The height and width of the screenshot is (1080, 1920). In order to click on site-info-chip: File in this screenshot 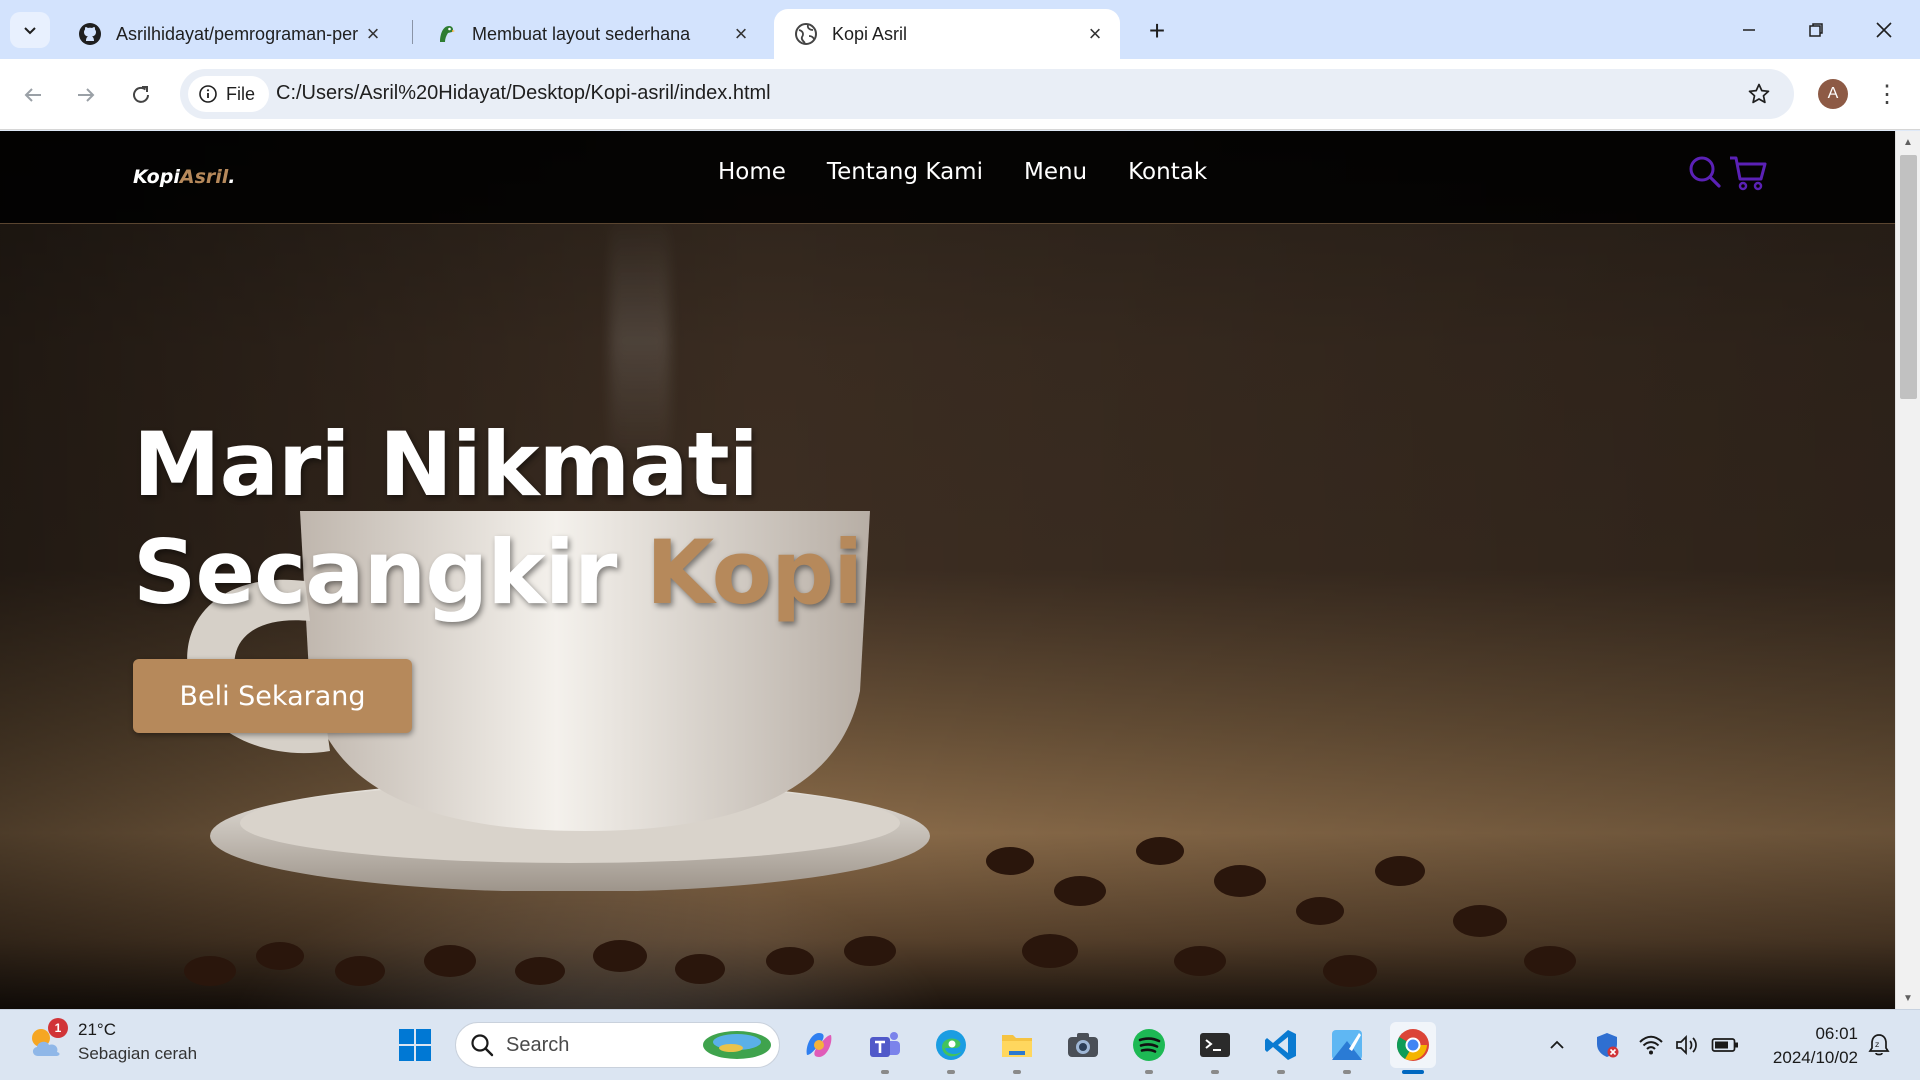, I will do `click(229, 94)`.